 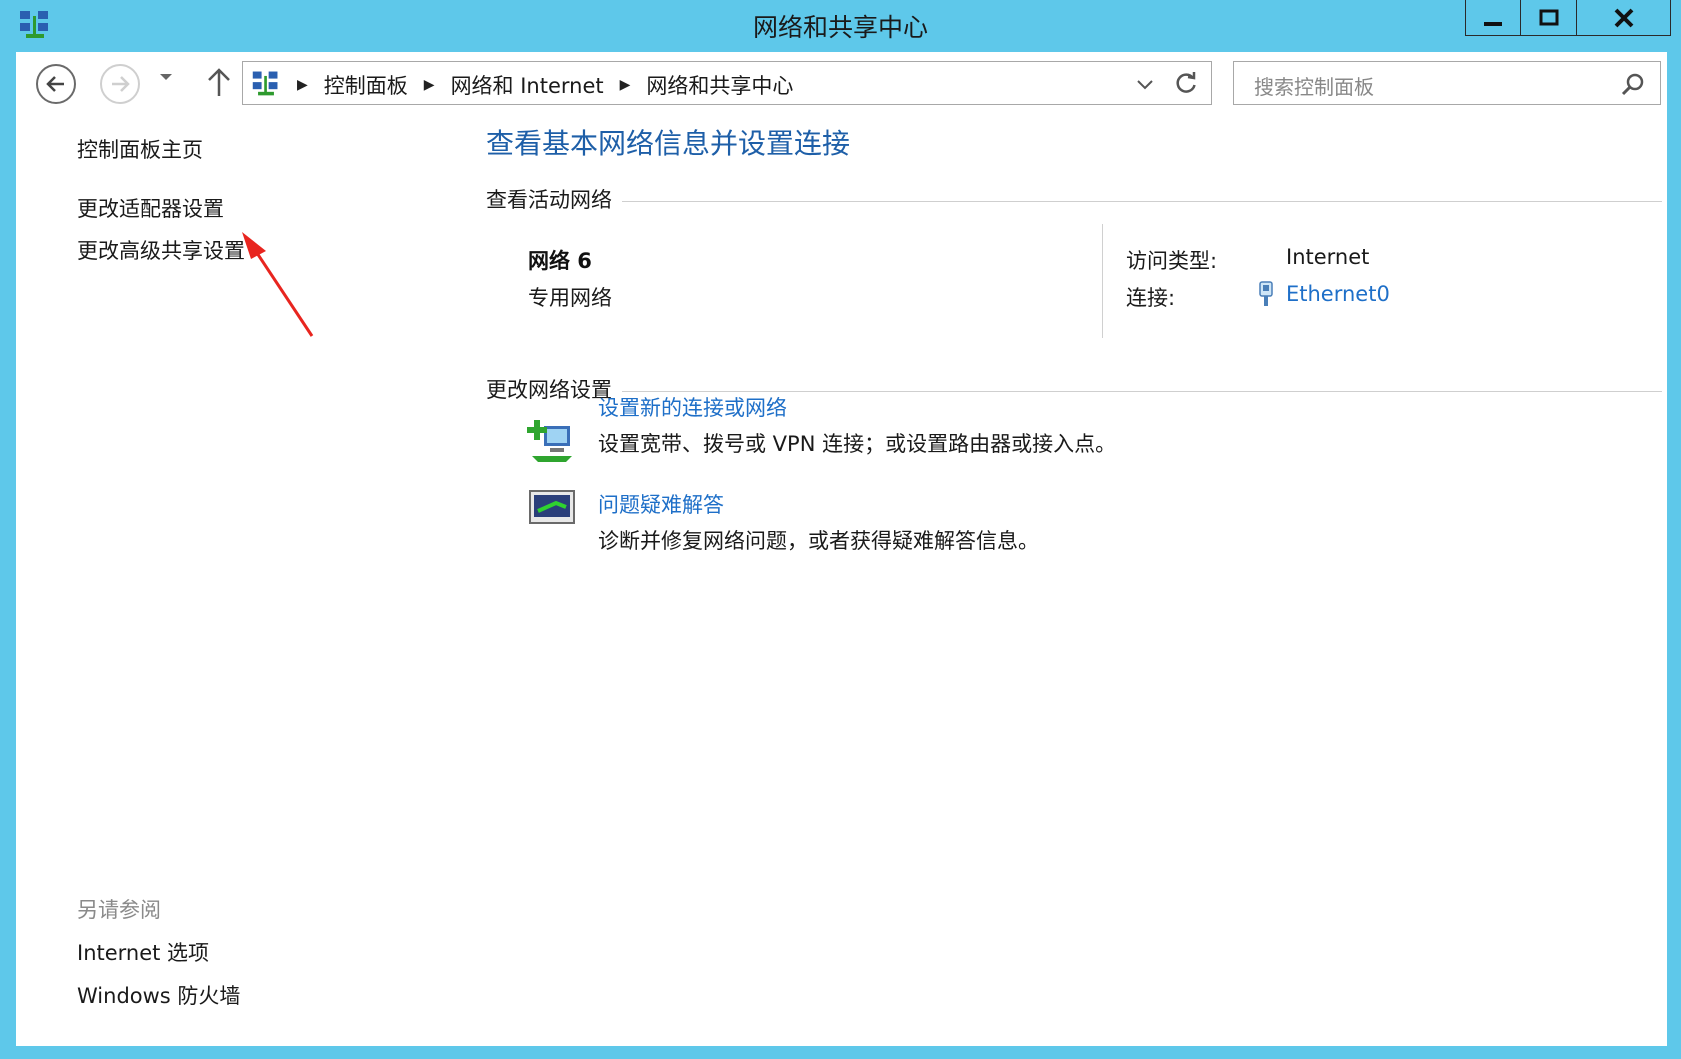 I want to click on breadcrumb: ▶ 控制面板 ▶ 网络和 Internet ▶ 网络和共享中心, so click(x=545, y=85).